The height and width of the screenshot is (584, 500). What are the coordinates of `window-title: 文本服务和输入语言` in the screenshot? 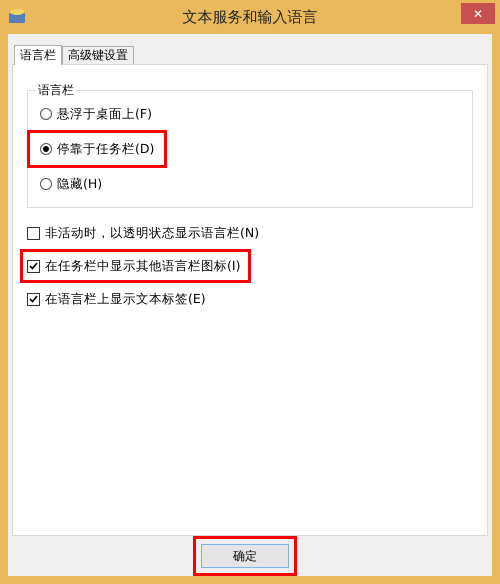 It's located at (250, 17).